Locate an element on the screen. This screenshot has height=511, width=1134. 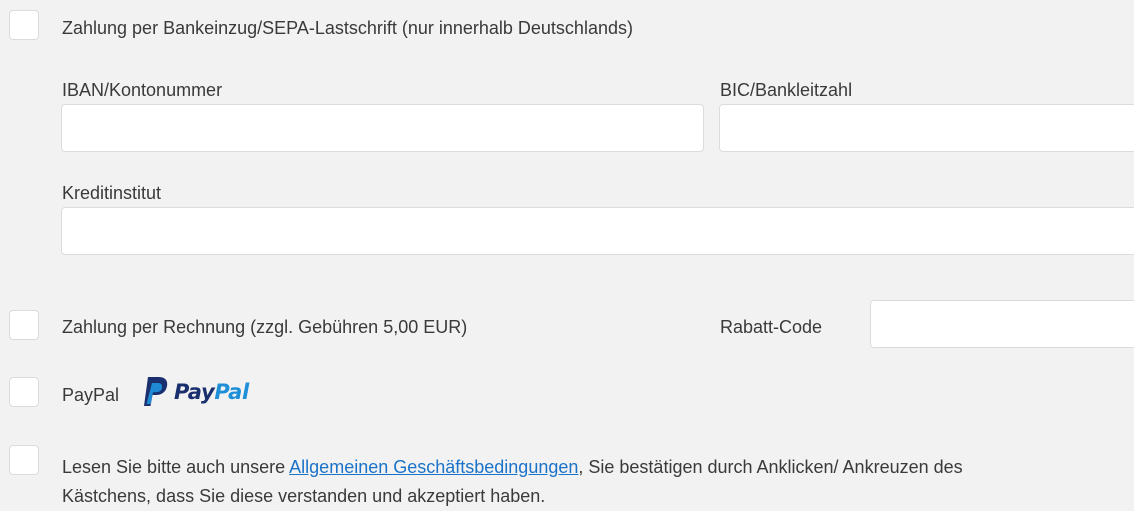
paypal-wordmark-pal: Pal is located at coordinates (231, 392).